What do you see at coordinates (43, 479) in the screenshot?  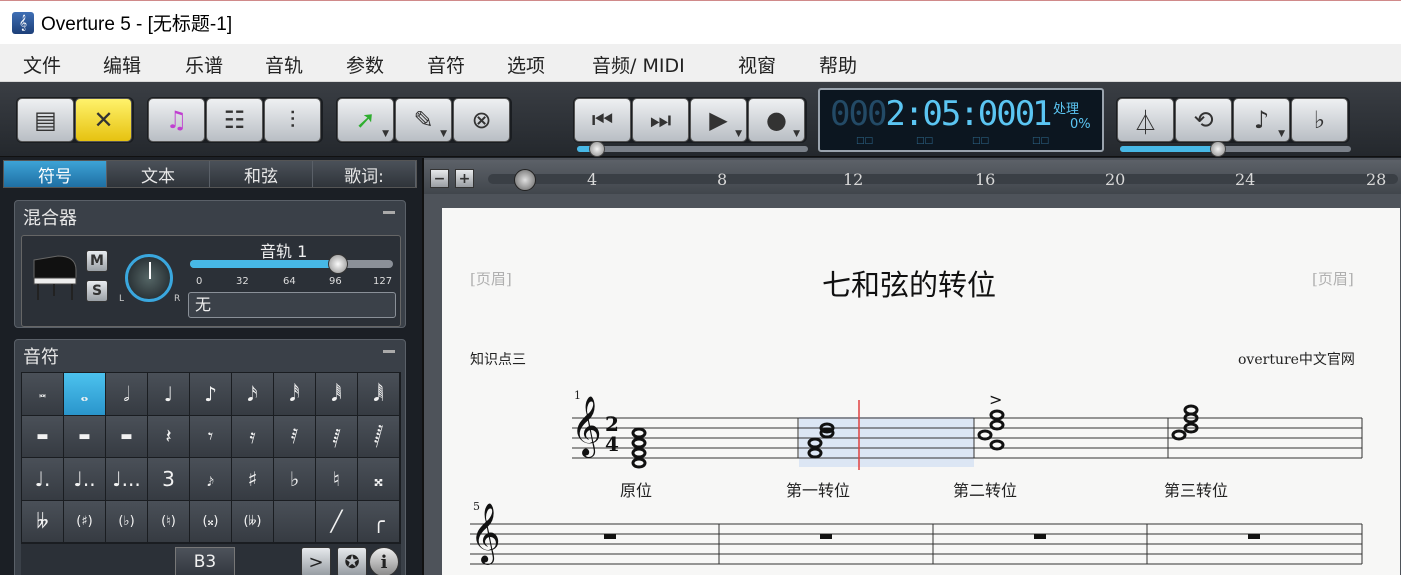 I see `dotted-note-icon: ♩.` at bounding box center [43, 479].